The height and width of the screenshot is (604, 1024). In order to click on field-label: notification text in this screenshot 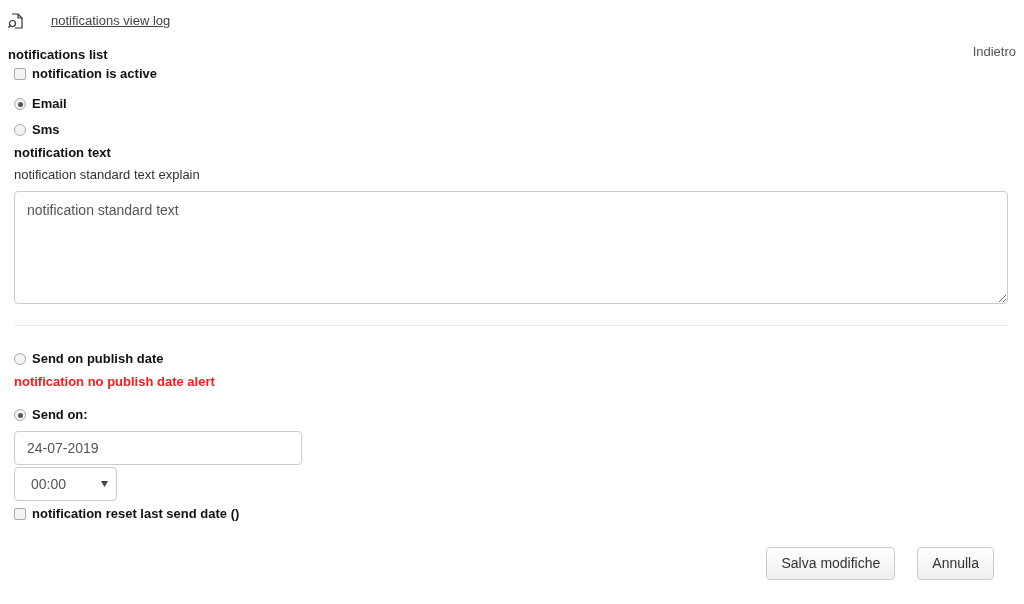, I will do `click(62, 152)`.